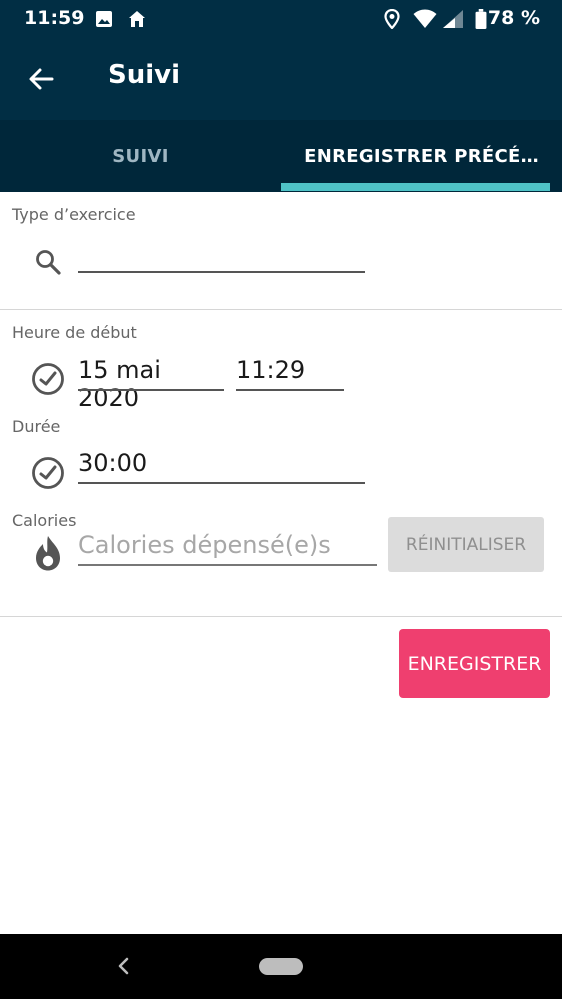 The height and width of the screenshot is (999, 562). Describe the element at coordinates (290, 390) in the screenshot. I see `start-time-underline` at that location.